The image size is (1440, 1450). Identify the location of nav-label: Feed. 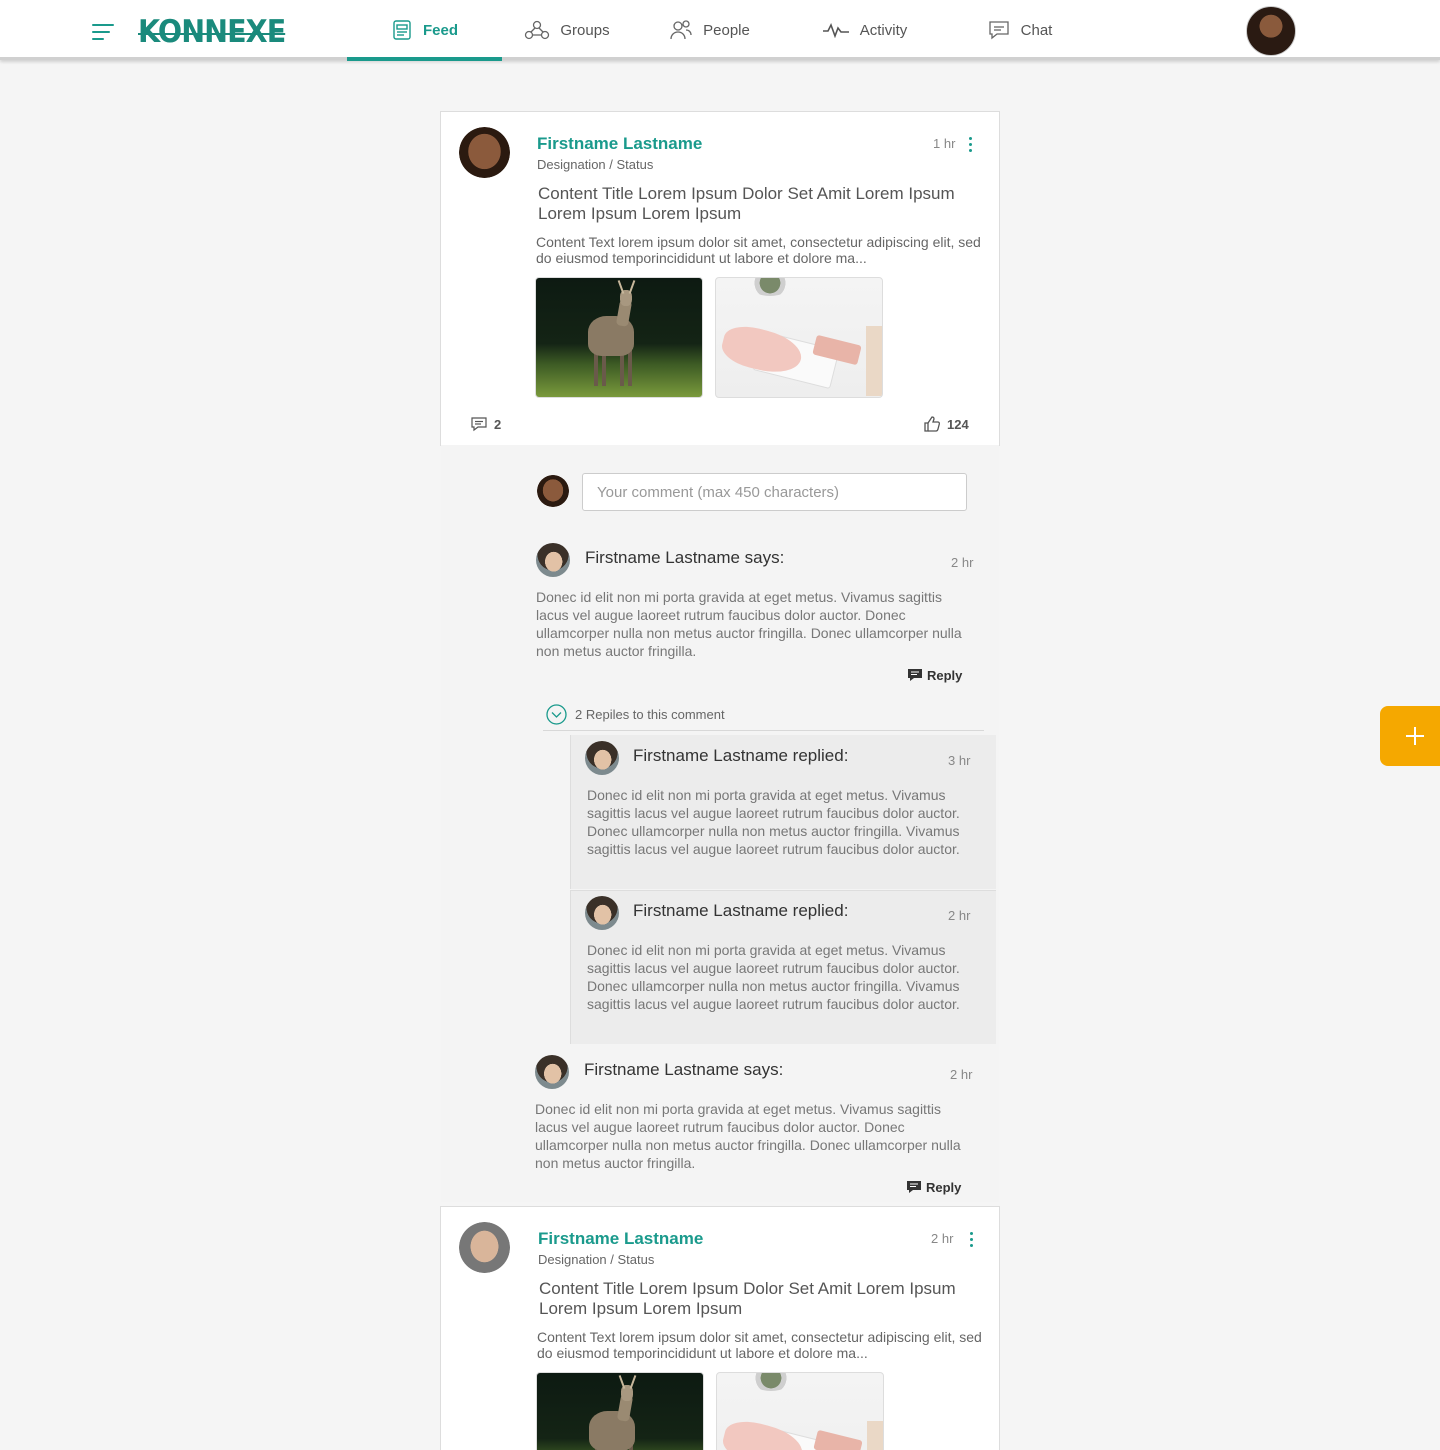
(440, 30).